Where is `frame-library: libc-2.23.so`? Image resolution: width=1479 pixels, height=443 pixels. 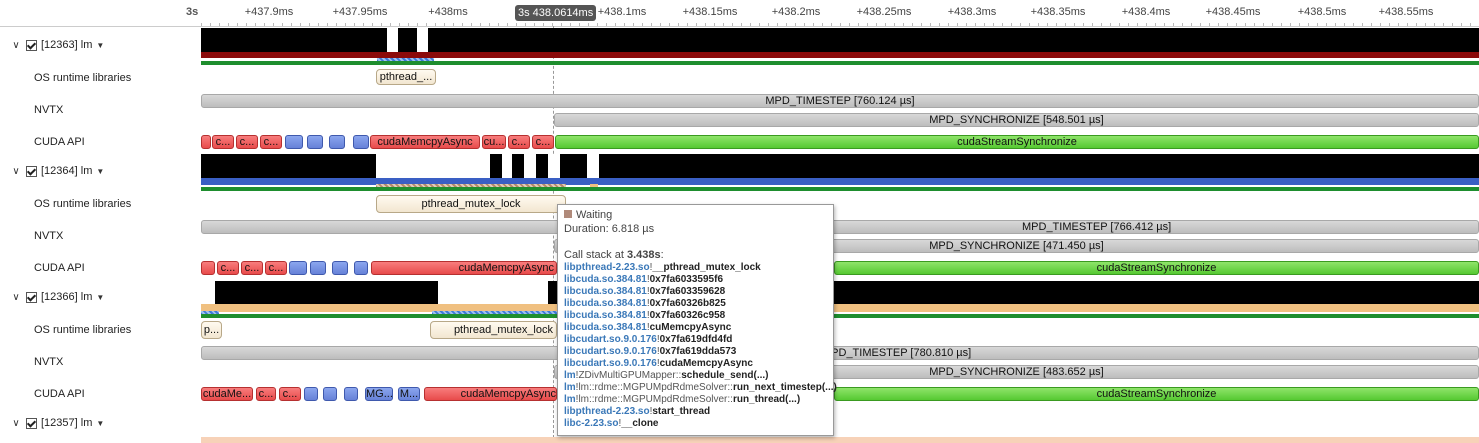
frame-library: libc-2.23.so is located at coordinates (591, 423).